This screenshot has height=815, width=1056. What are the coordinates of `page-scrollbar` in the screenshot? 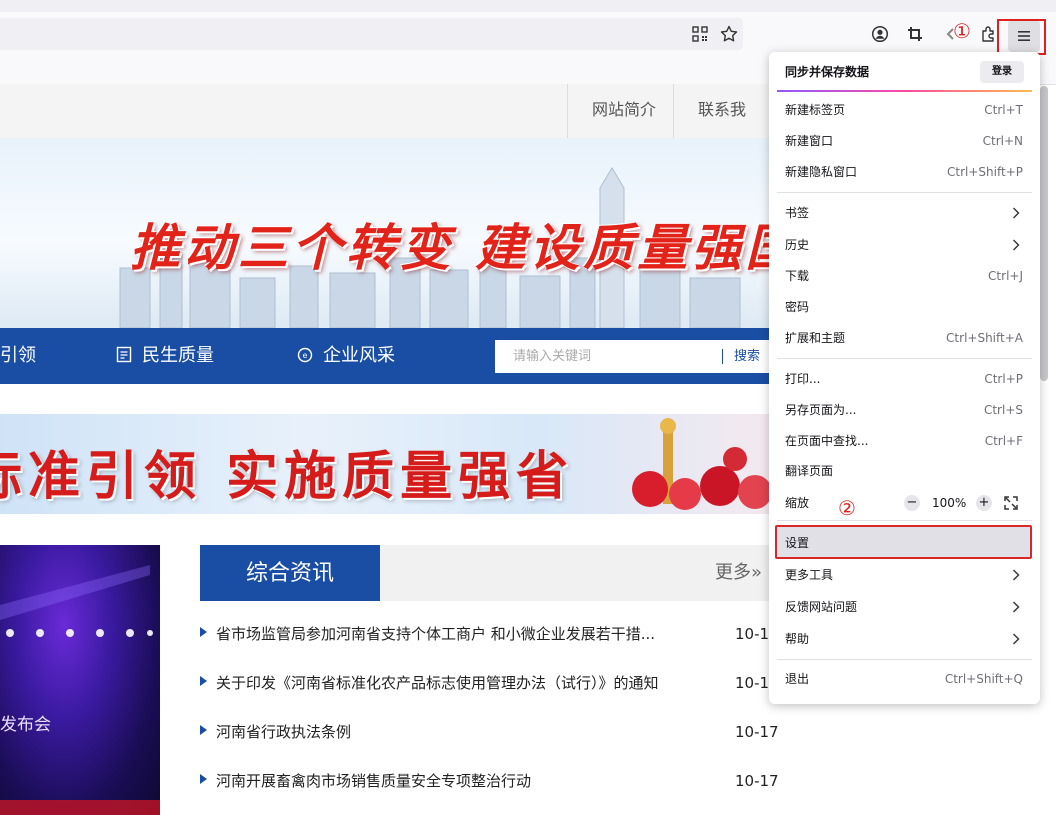 It's located at (1044, 233).